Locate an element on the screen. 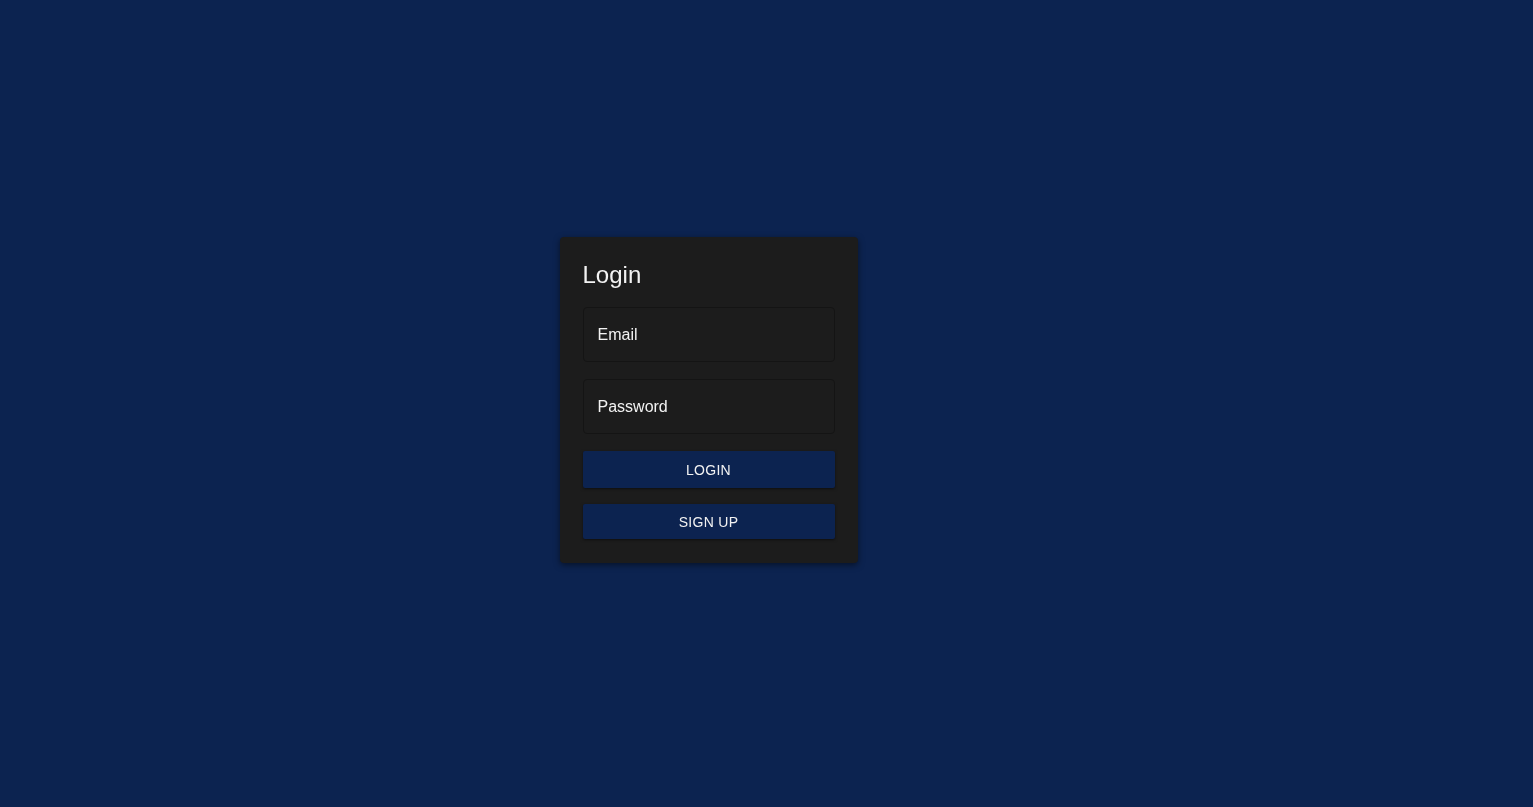  login-button: LOGIN is located at coordinates (708, 469).